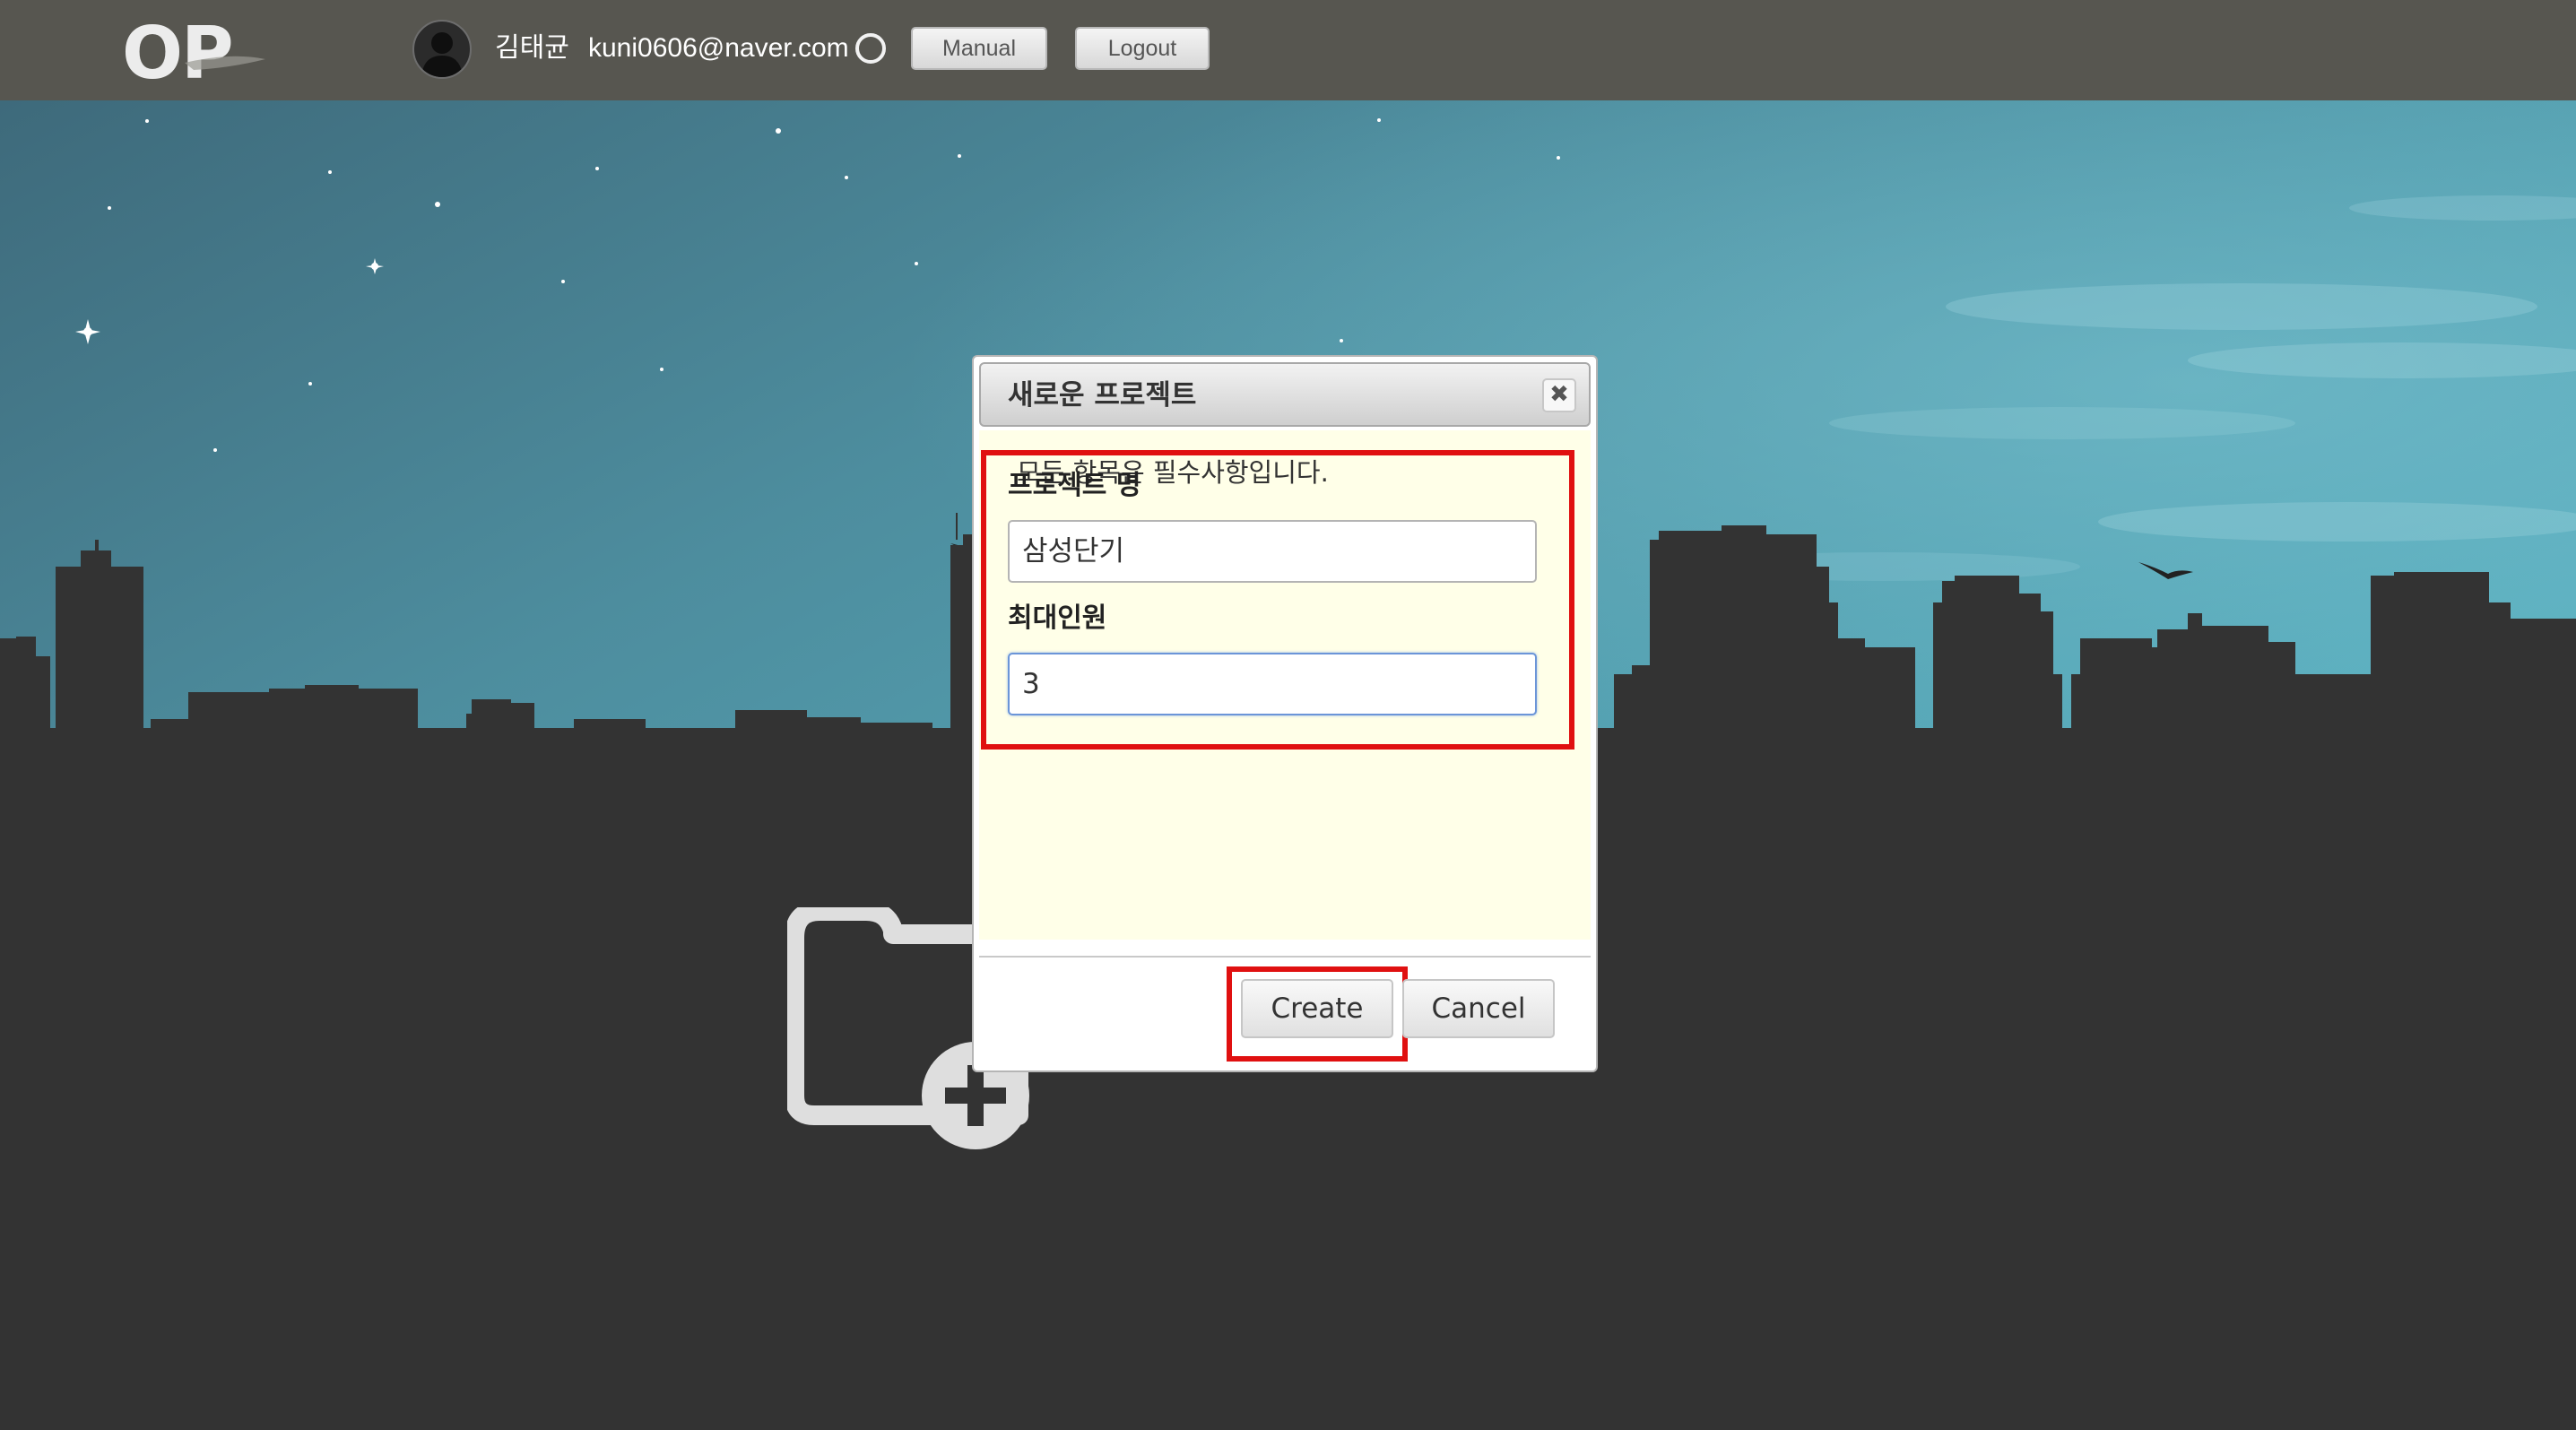 The width and height of the screenshot is (2576, 1430). I want to click on logout-button: Logout, so click(1142, 48).